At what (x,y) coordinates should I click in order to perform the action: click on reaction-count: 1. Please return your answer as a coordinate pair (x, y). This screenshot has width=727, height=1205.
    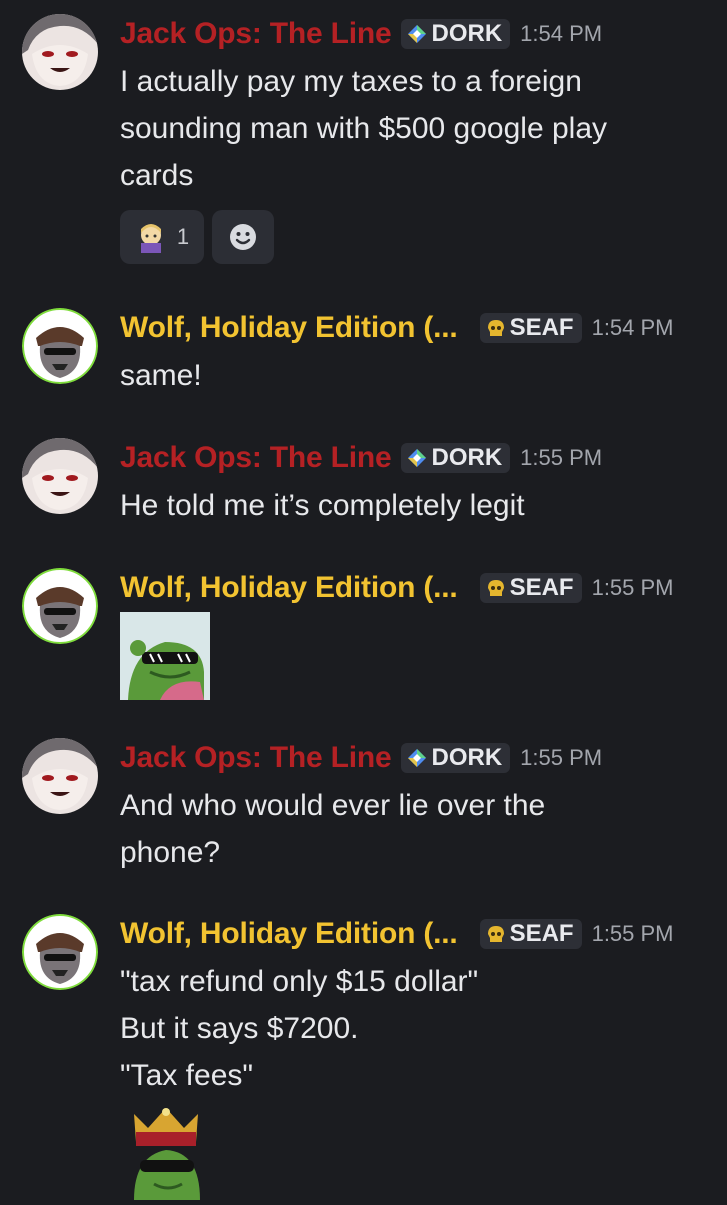
    Looking at the image, I should click on (183, 236).